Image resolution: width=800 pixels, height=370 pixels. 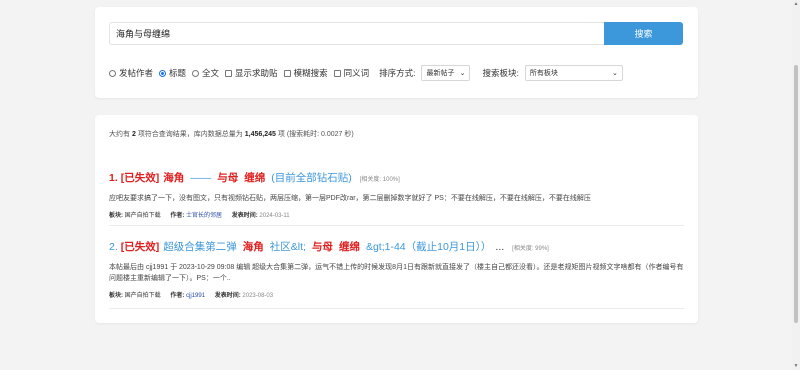 What do you see at coordinates (229, 73) in the screenshot?
I see `checkbox-help` at bounding box center [229, 73].